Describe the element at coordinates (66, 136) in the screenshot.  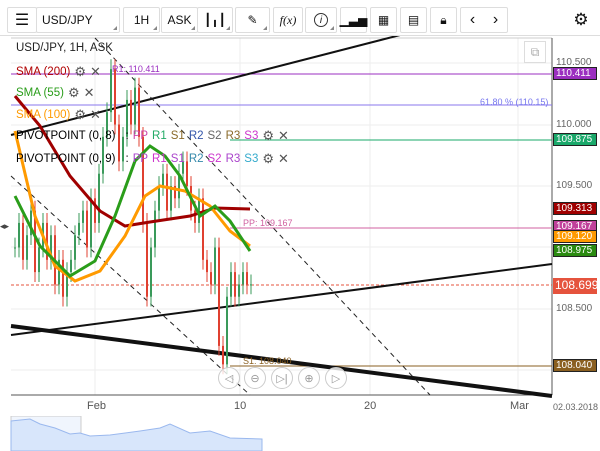
I see `pivot-label: PIVOTPOINT (0, 8)` at that location.